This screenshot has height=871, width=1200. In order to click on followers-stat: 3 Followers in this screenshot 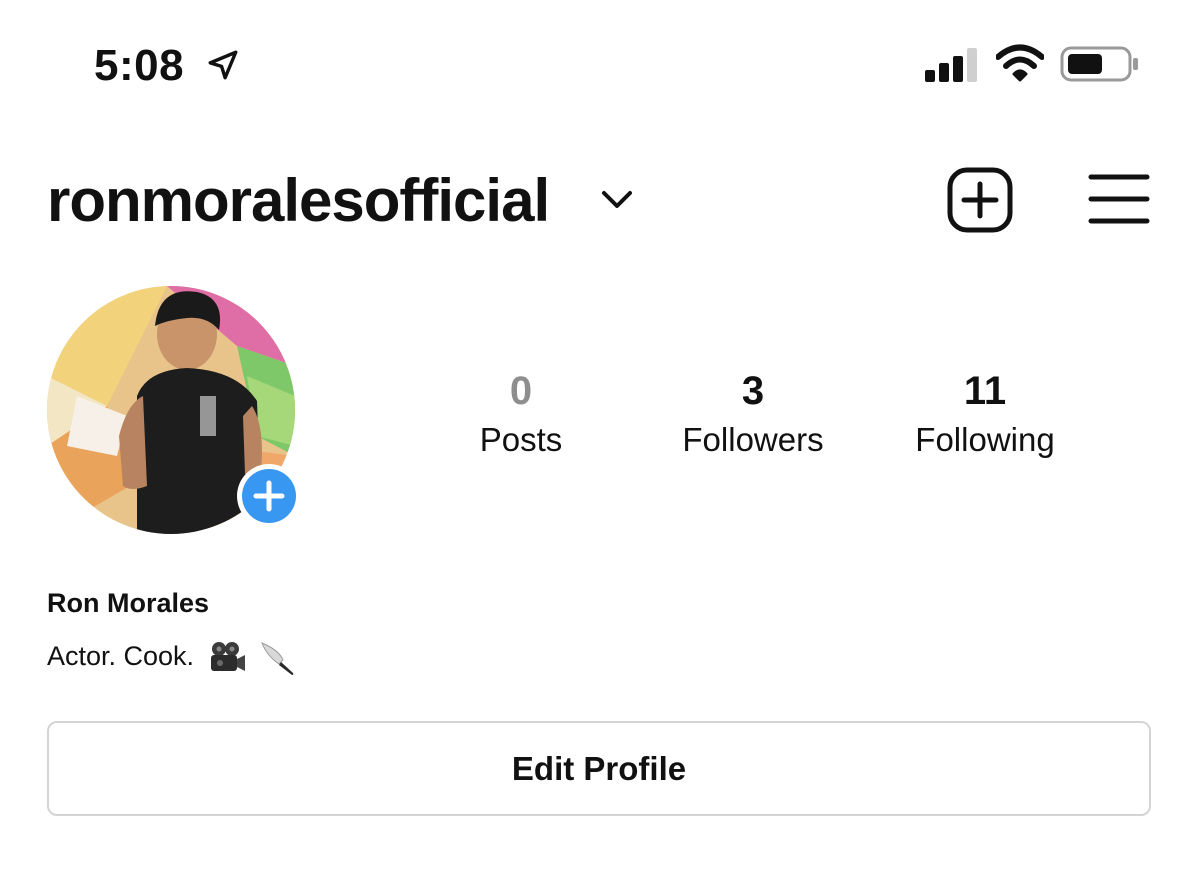, I will do `click(753, 415)`.